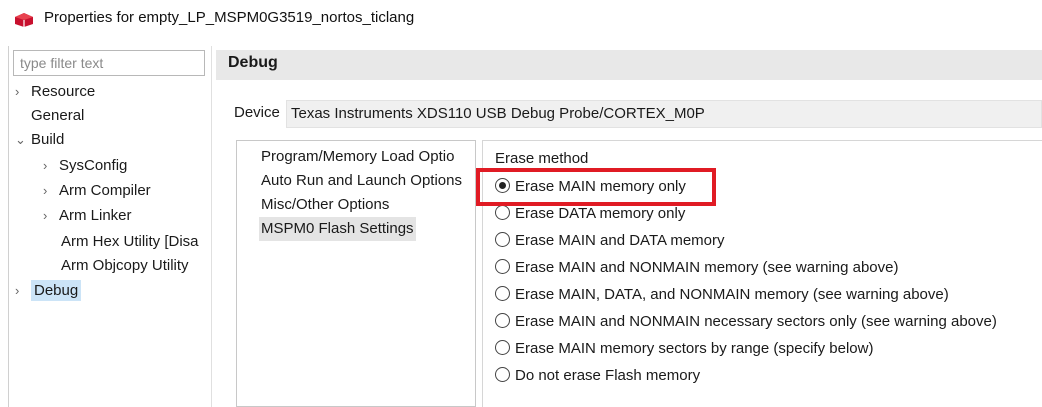  I want to click on tree-item-general: General, so click(57, 116).